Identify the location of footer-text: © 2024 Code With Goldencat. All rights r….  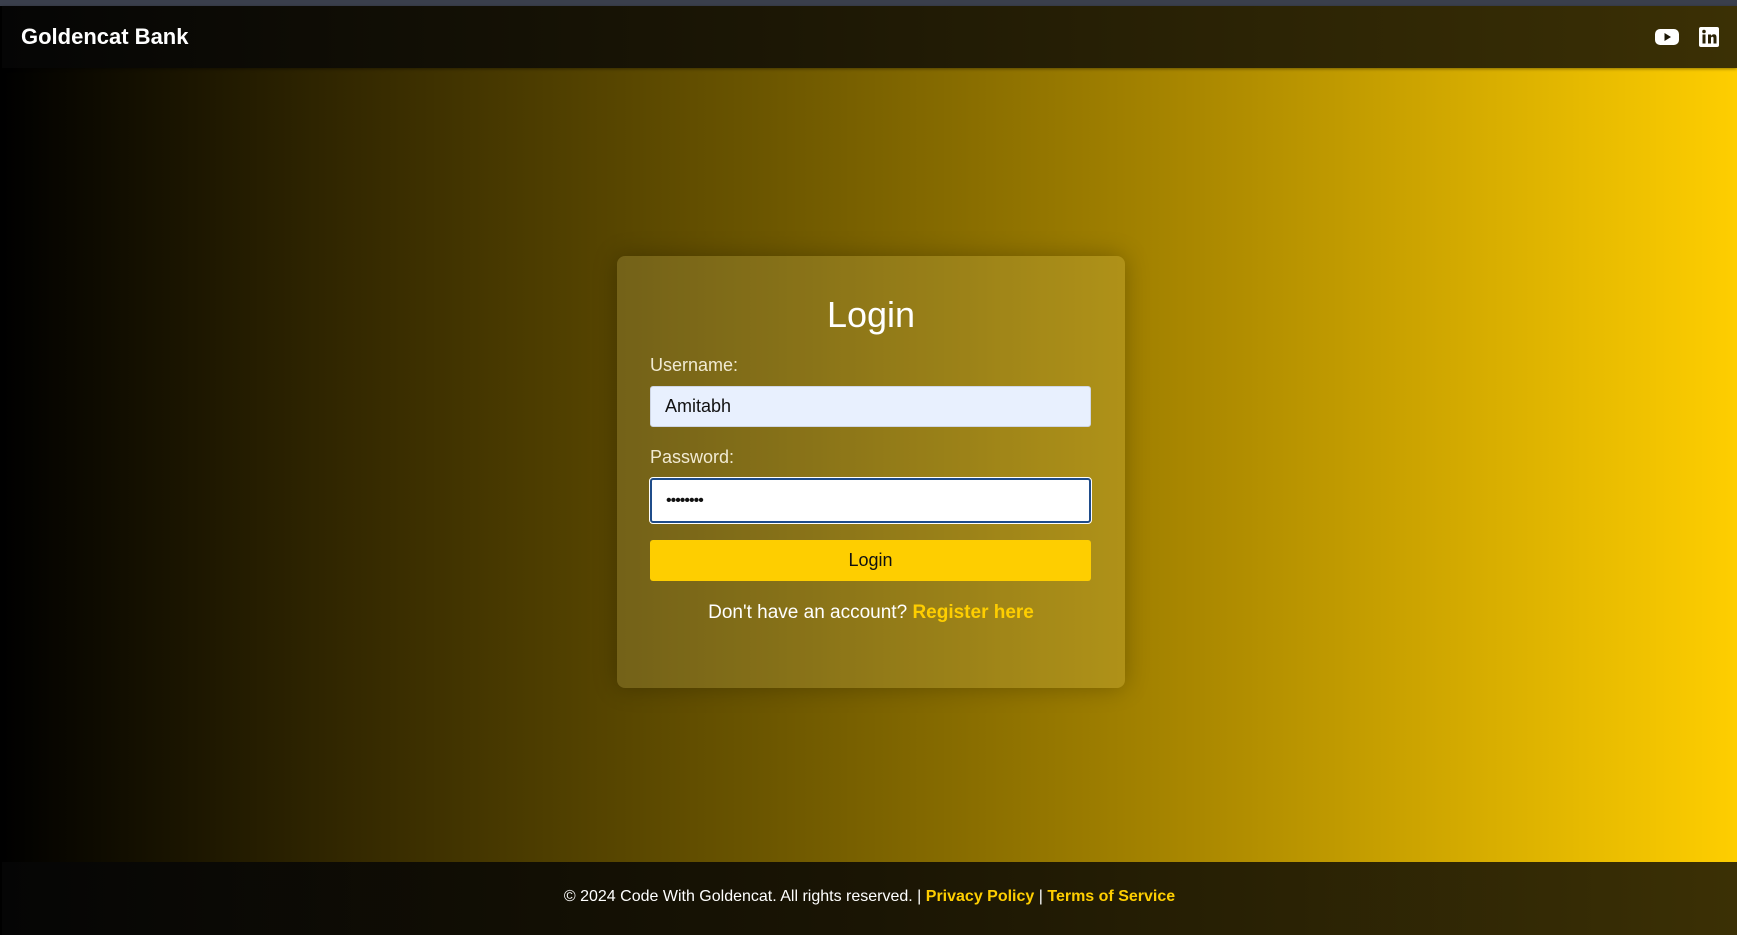
(869, 897).